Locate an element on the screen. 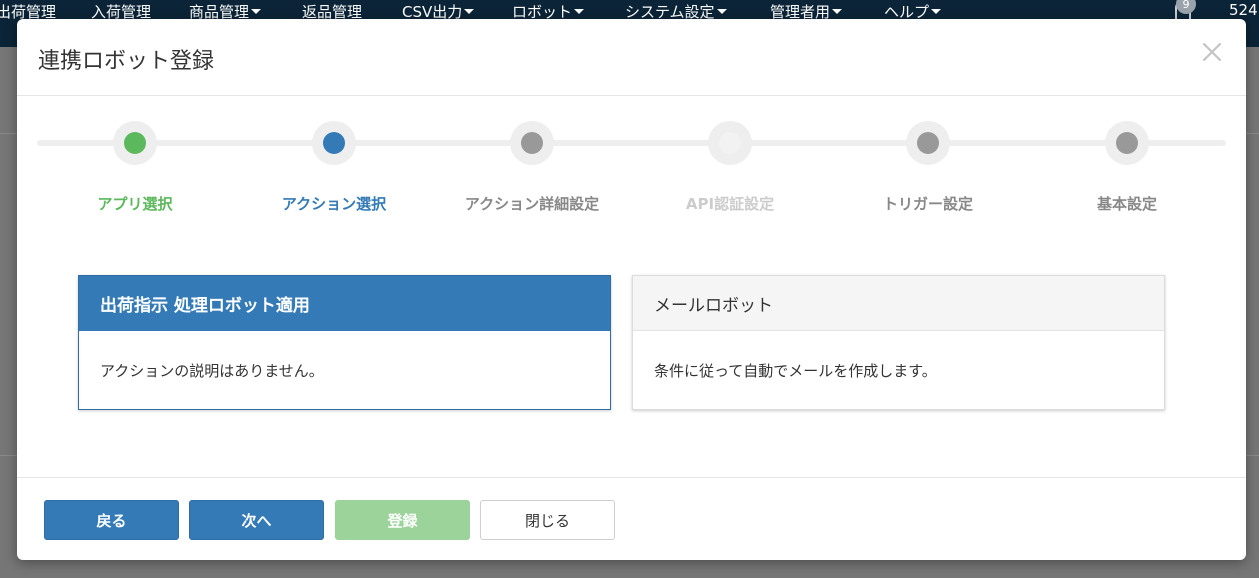 The image size is (1259, 578). action-card-title: 出荷指示 処理ロボット適用 is located at coordinates (344, 303).